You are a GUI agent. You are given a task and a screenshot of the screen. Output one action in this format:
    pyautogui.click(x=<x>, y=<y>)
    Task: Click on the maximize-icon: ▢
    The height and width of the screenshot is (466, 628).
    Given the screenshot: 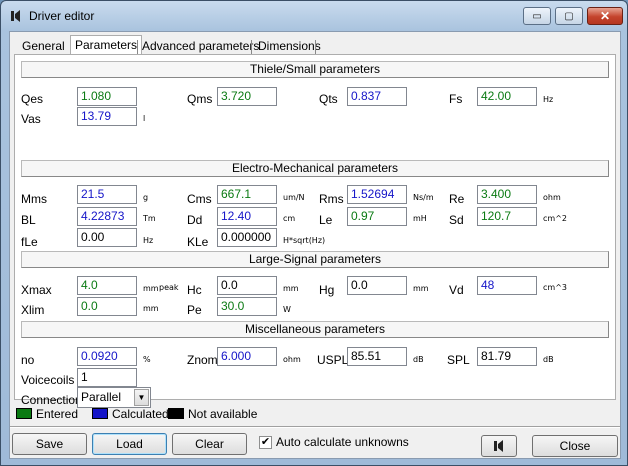 What is the action you would take?
    pyautogui.click(x=569, y=16)
    